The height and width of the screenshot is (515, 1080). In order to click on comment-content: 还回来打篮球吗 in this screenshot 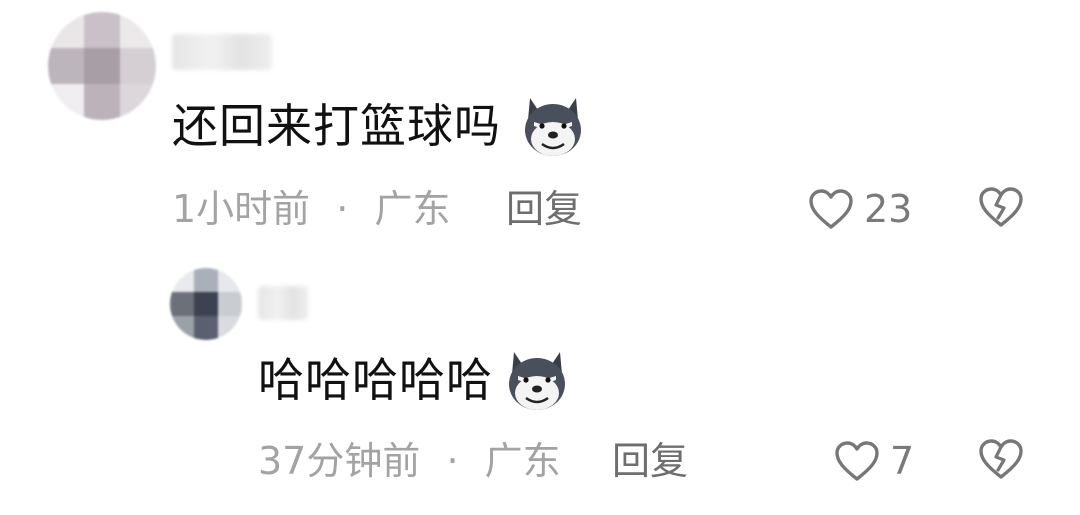, I will do `click(336, 126)`.